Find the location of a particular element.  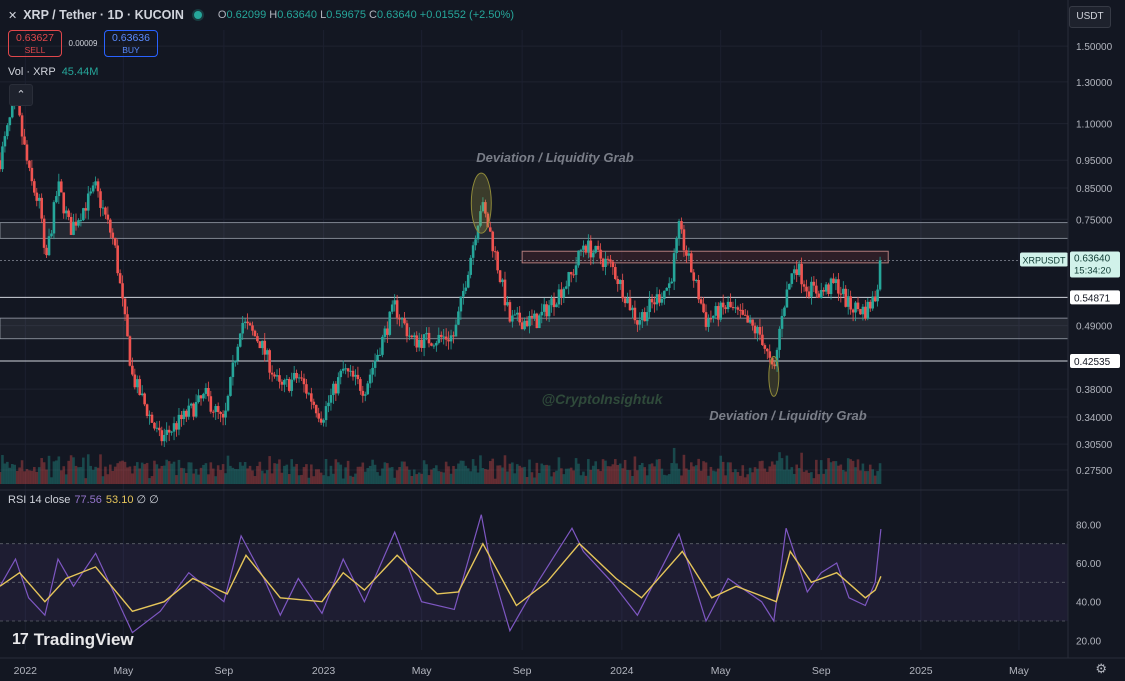

symbol-title: XRP / Tether · 1D · KUCOIN is located at coordinates (103, 15).